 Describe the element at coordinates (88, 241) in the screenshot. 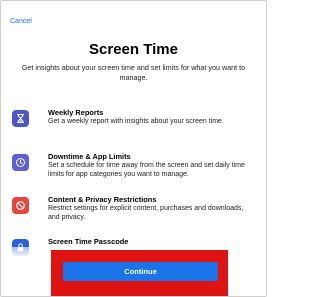

I see `feature-heading: Screen Time Passcode` at that location.